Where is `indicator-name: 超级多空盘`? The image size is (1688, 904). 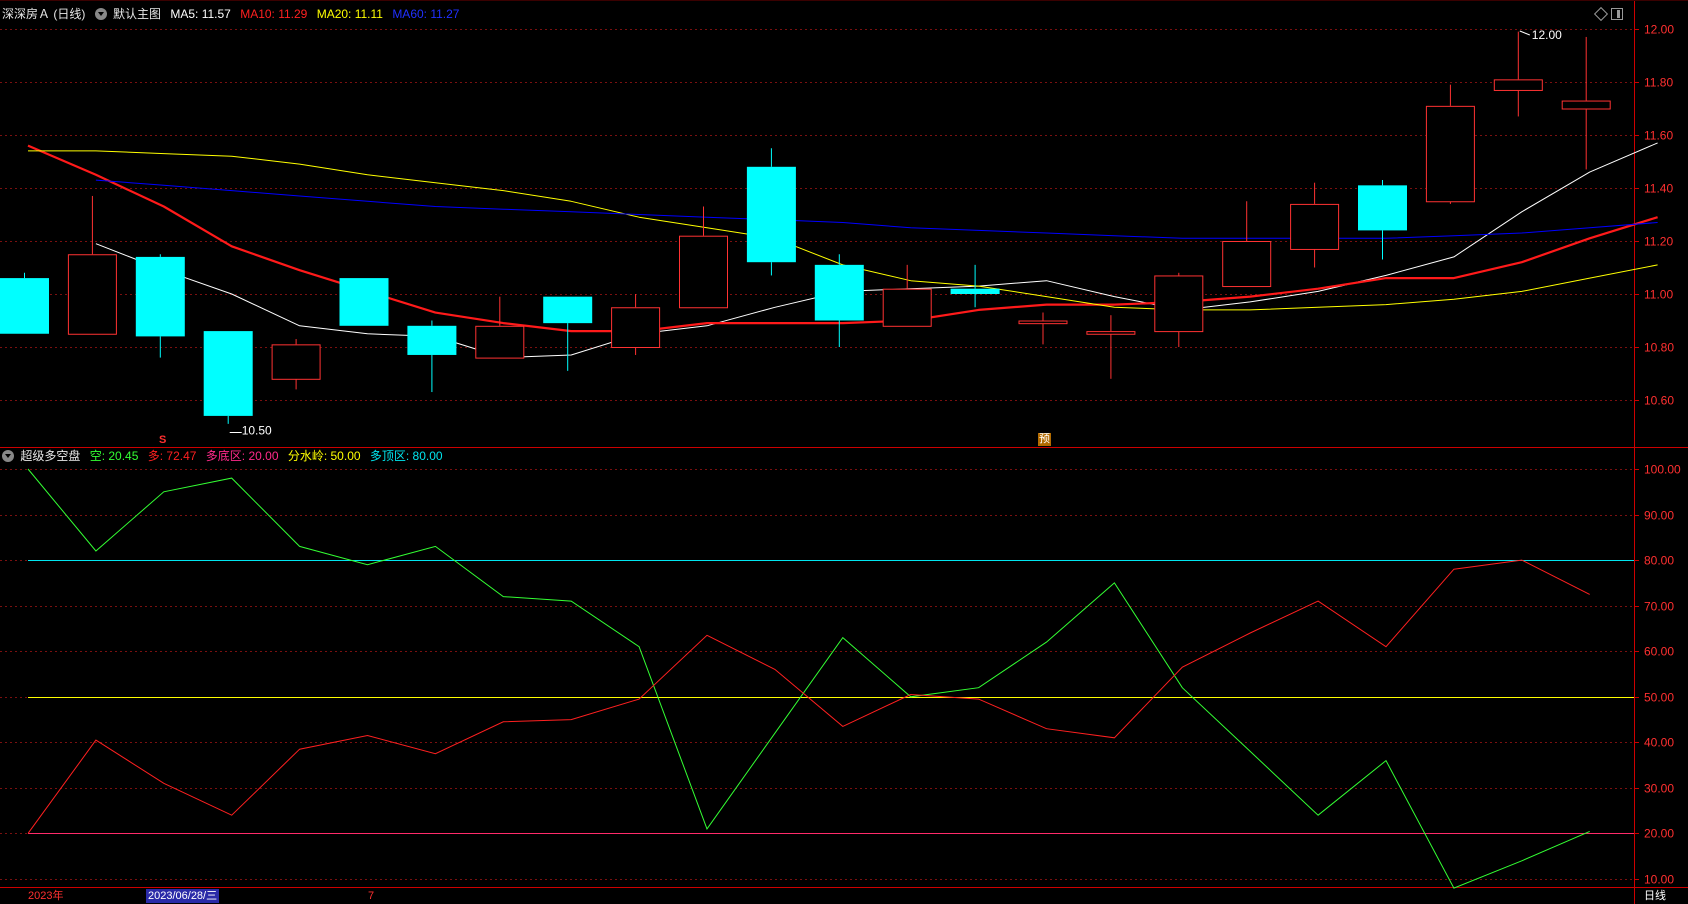
indicator-name: 超级多空盘 is located at coordinates (50, 456).